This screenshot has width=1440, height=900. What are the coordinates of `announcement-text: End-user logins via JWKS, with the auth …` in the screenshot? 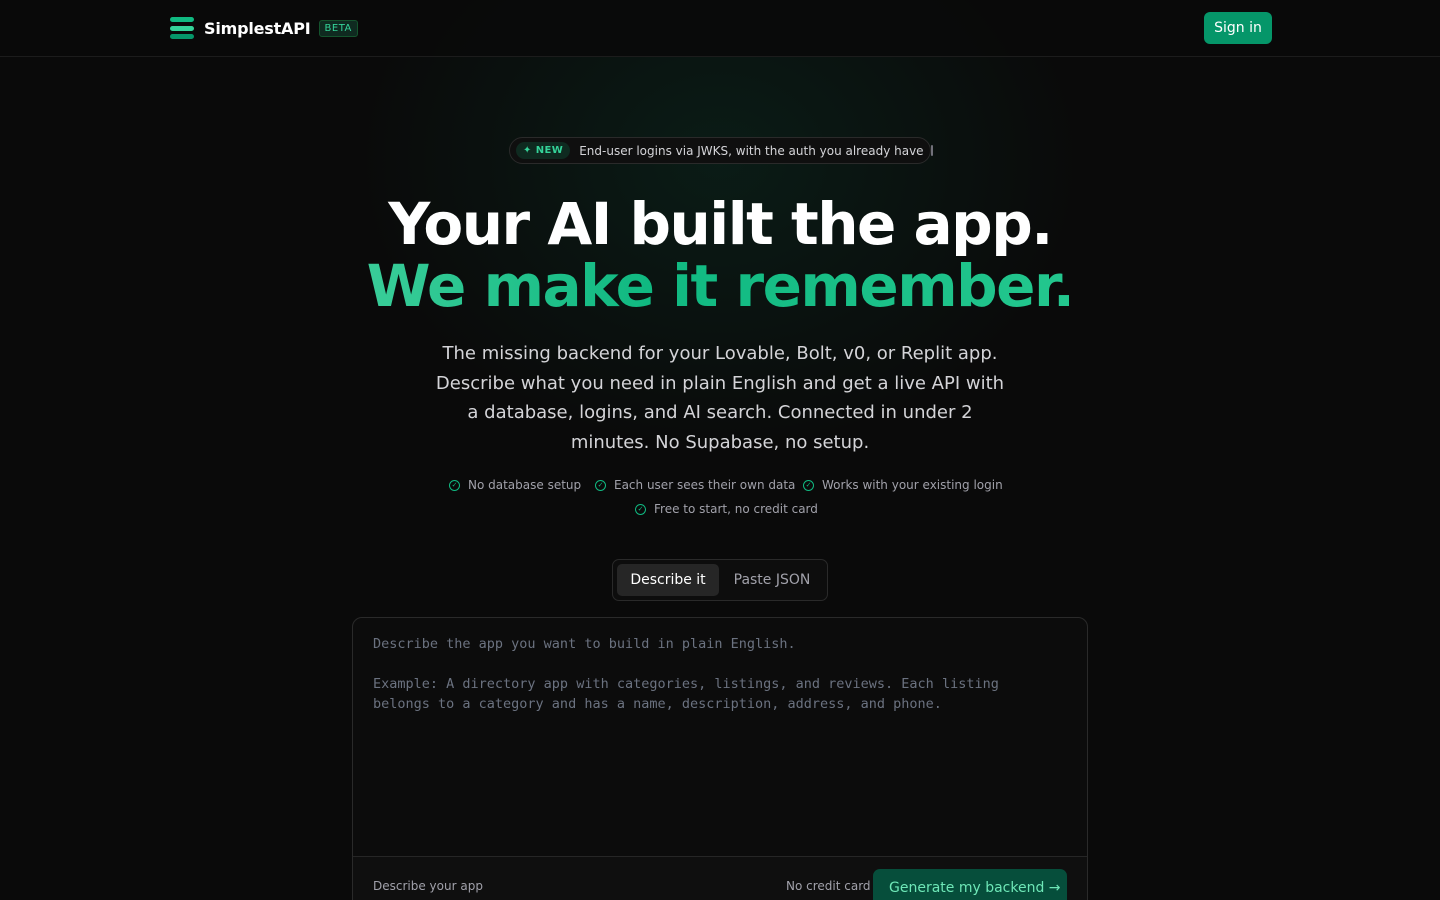 It's located at (751, 150).